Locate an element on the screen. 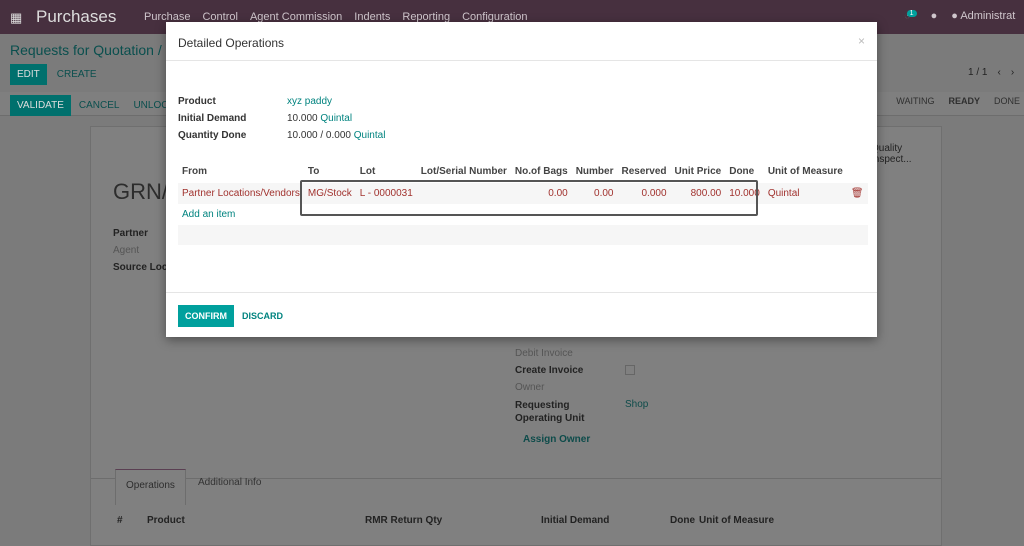 The height and width of the screenshot is (546, 1024). cell-serial is located at coordinates (463, 193).